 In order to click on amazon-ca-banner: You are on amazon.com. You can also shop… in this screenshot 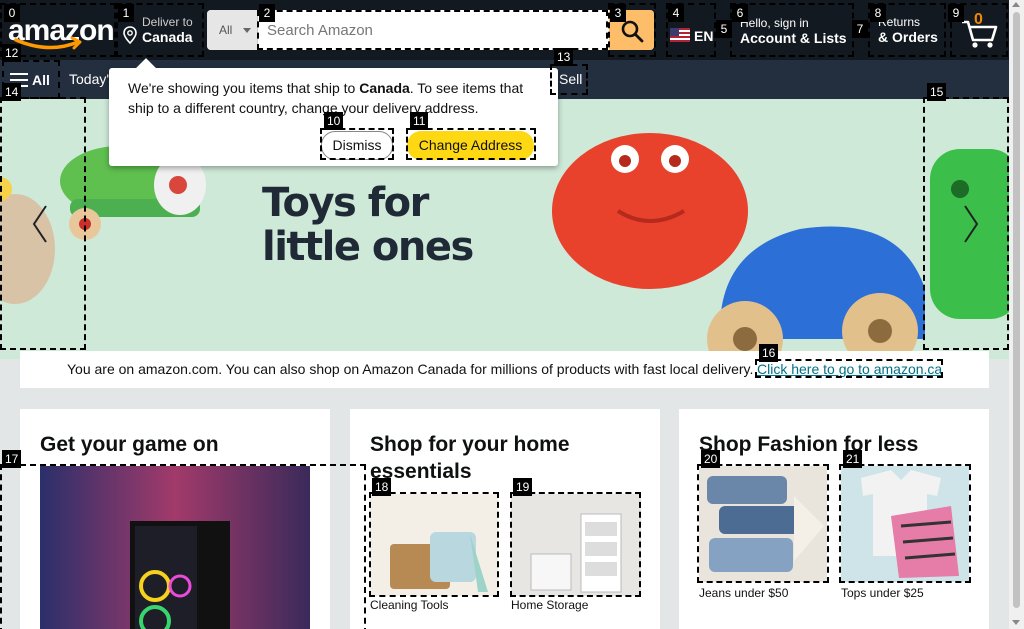, I will do `click(504, 369)`.